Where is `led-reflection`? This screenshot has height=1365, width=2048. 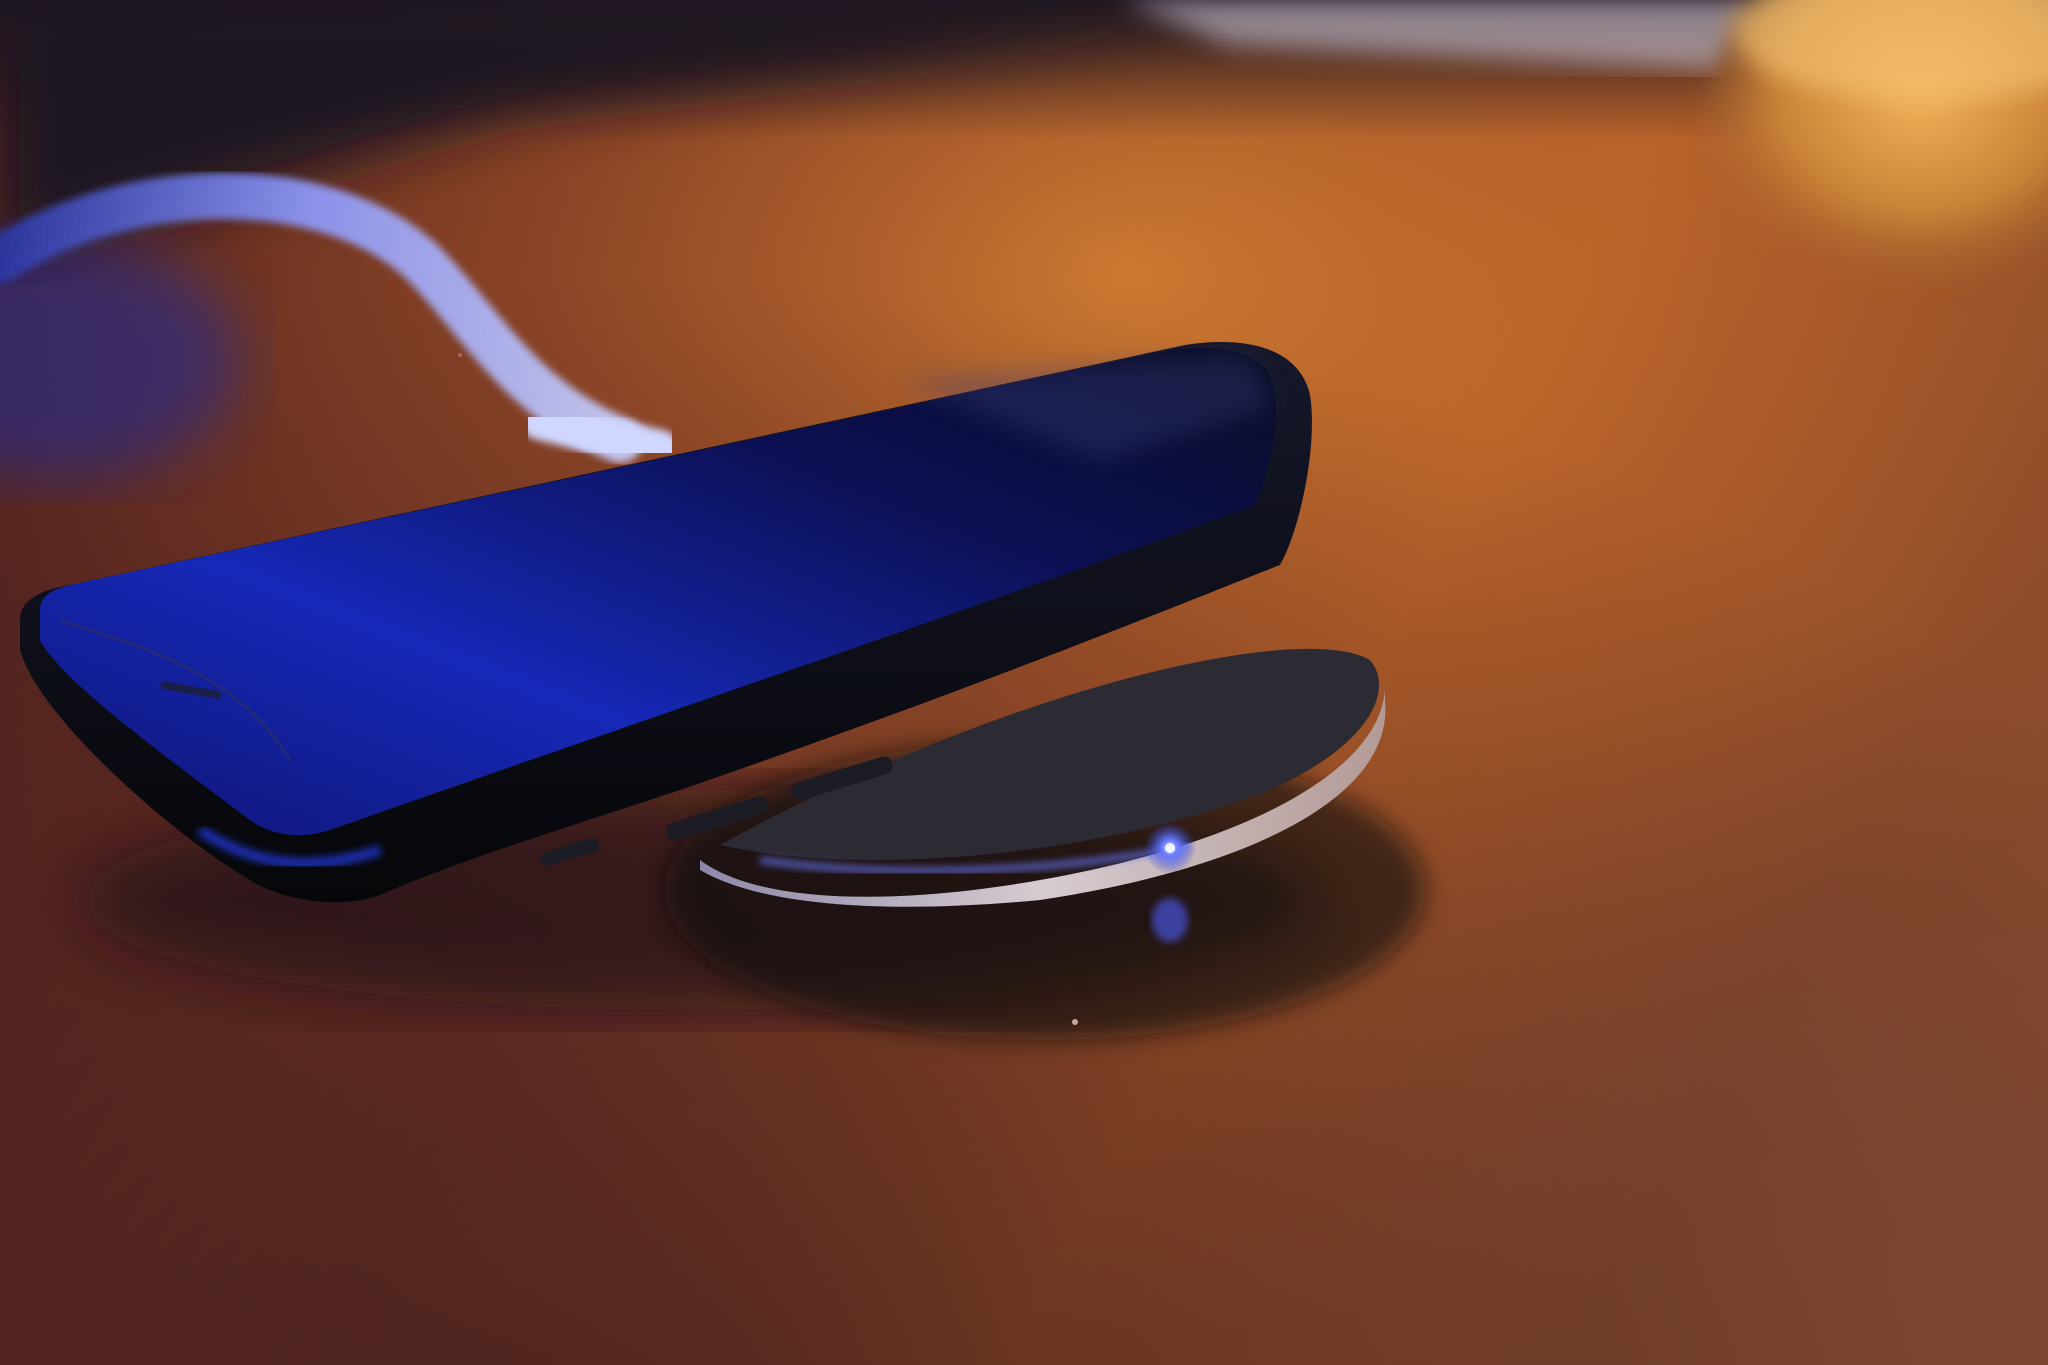
led-reflection is located at coordinates (1170, 920).